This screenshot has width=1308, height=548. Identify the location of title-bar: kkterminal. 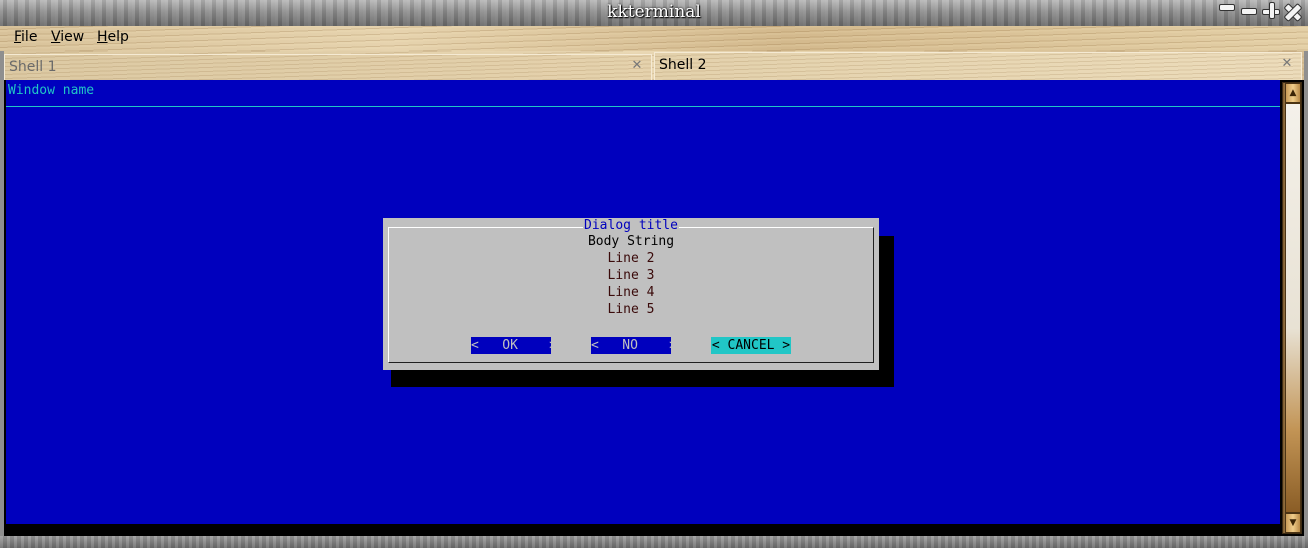
(654, 13).